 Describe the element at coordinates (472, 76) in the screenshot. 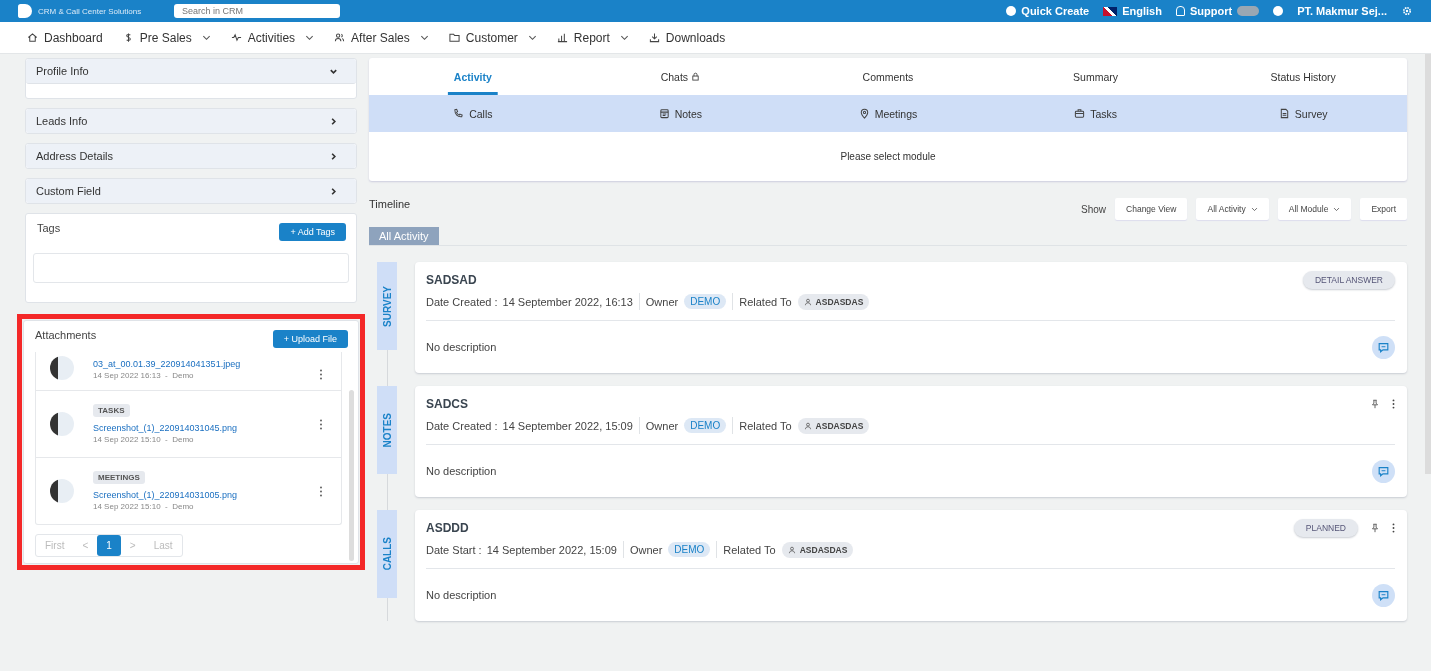

I see `tab: Activity` at that location.